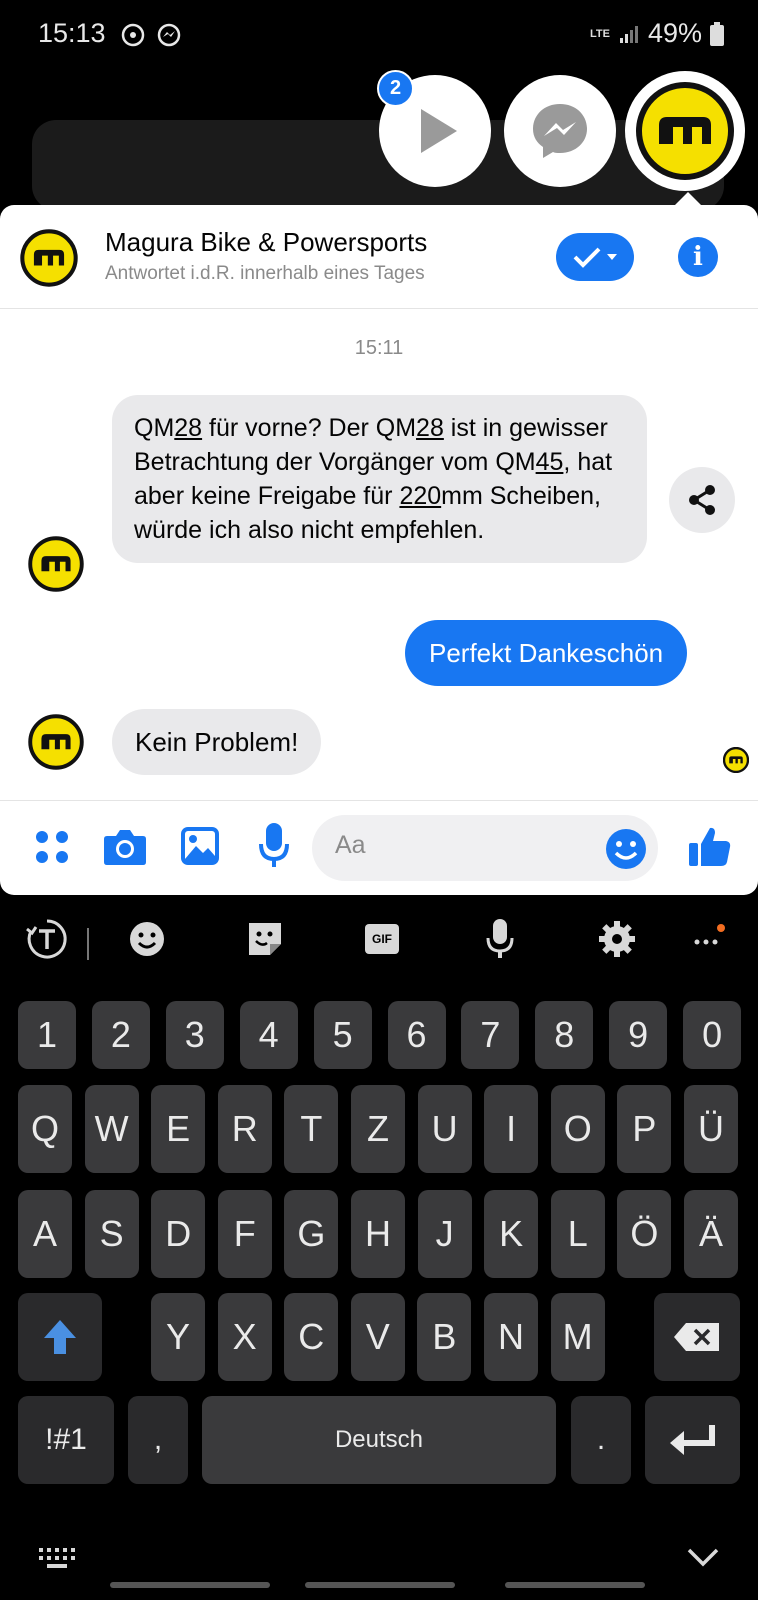  I want to click on contact-avatar, so click(49, 258).